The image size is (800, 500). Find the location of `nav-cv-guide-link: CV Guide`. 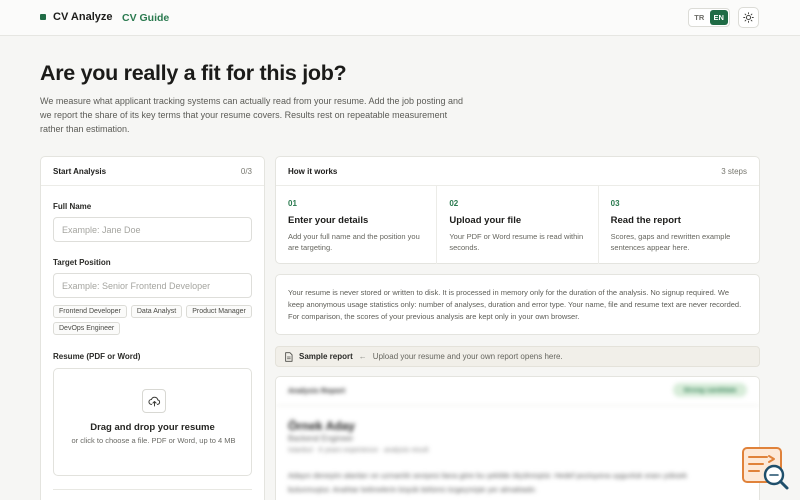

nav-cv-guide-link: CV Guide is located at coordinates (145, 18).